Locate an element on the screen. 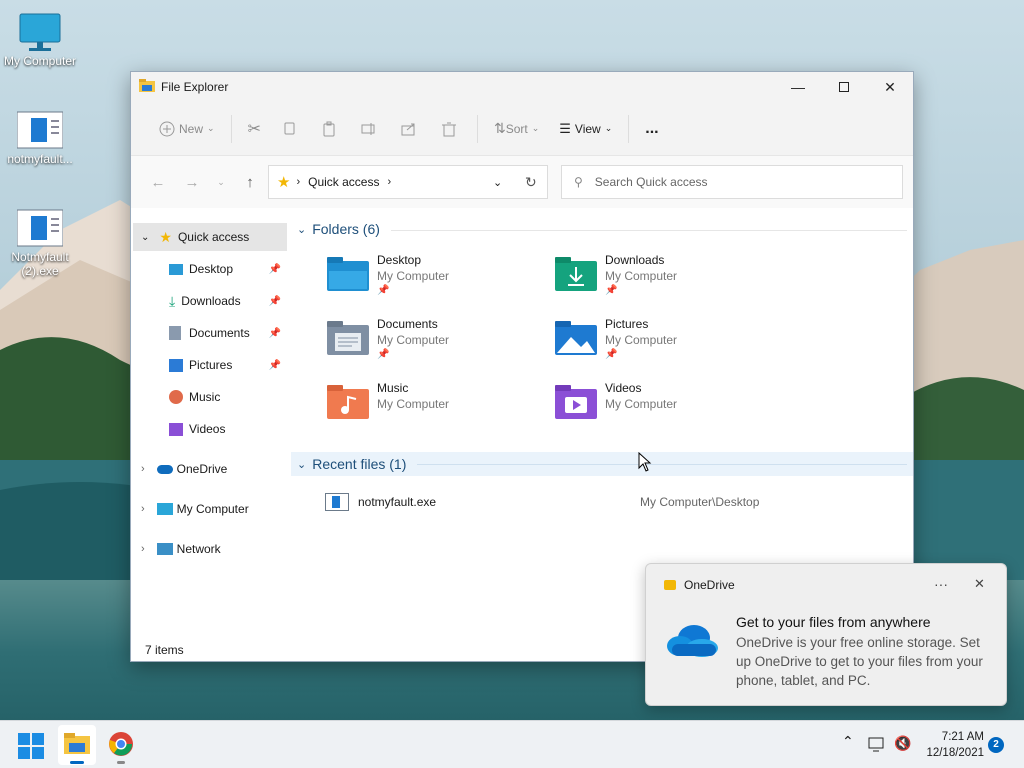  clock-date: 12/18/2021 is located at coordinates (955, 753).